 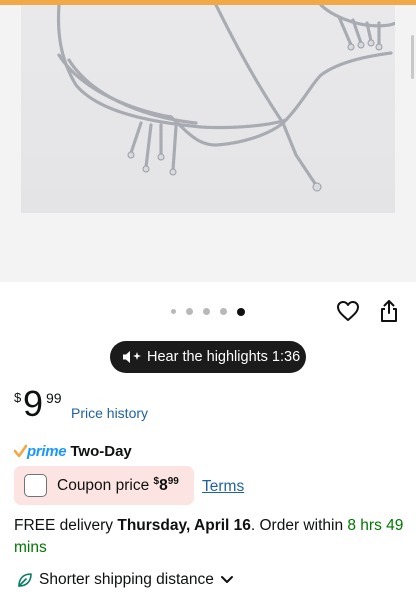 I want to click on delivery-prefix: FREE delivery, so click(x=66, y=525).